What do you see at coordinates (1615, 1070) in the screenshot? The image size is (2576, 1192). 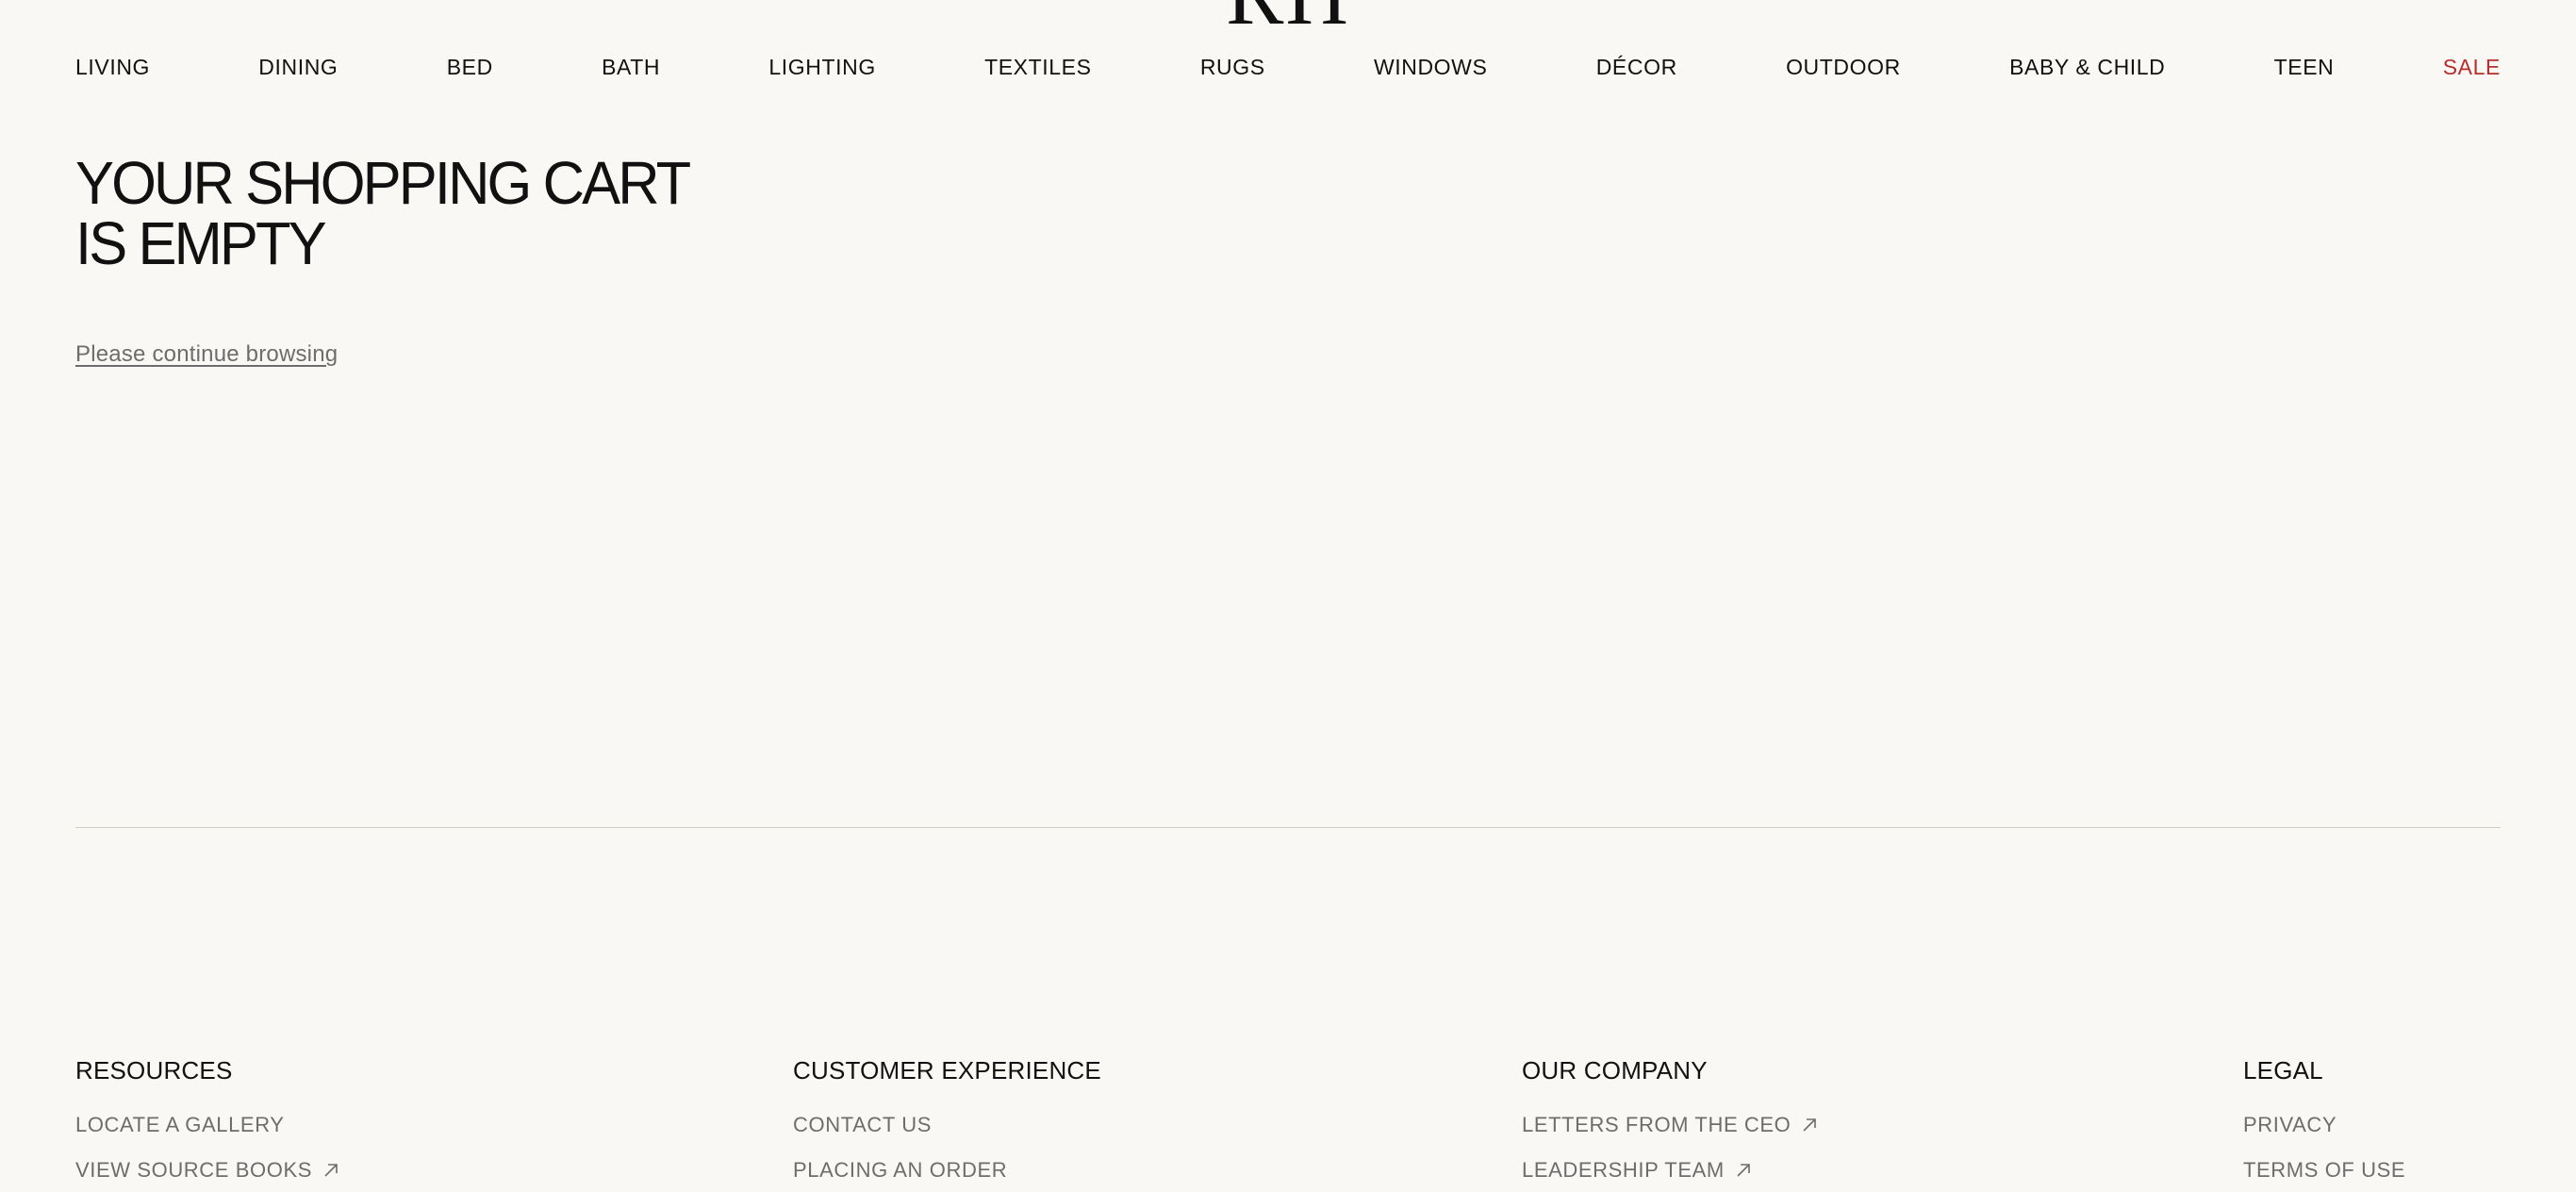 I see `footer-heading-our-company: OUR COMPANY` at bounding box center [1615, 1070].